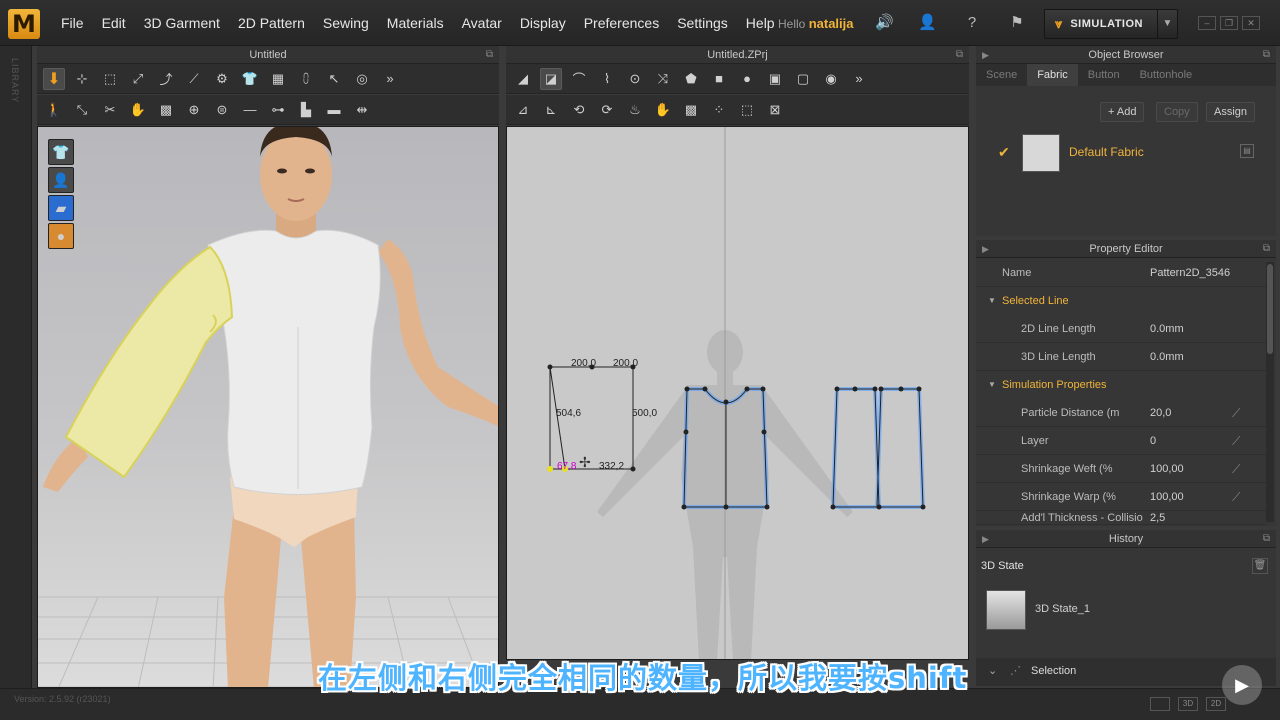 The width and height of the screenshot is (1280, 720). I want to click on more-icon: », so click(390, 79).